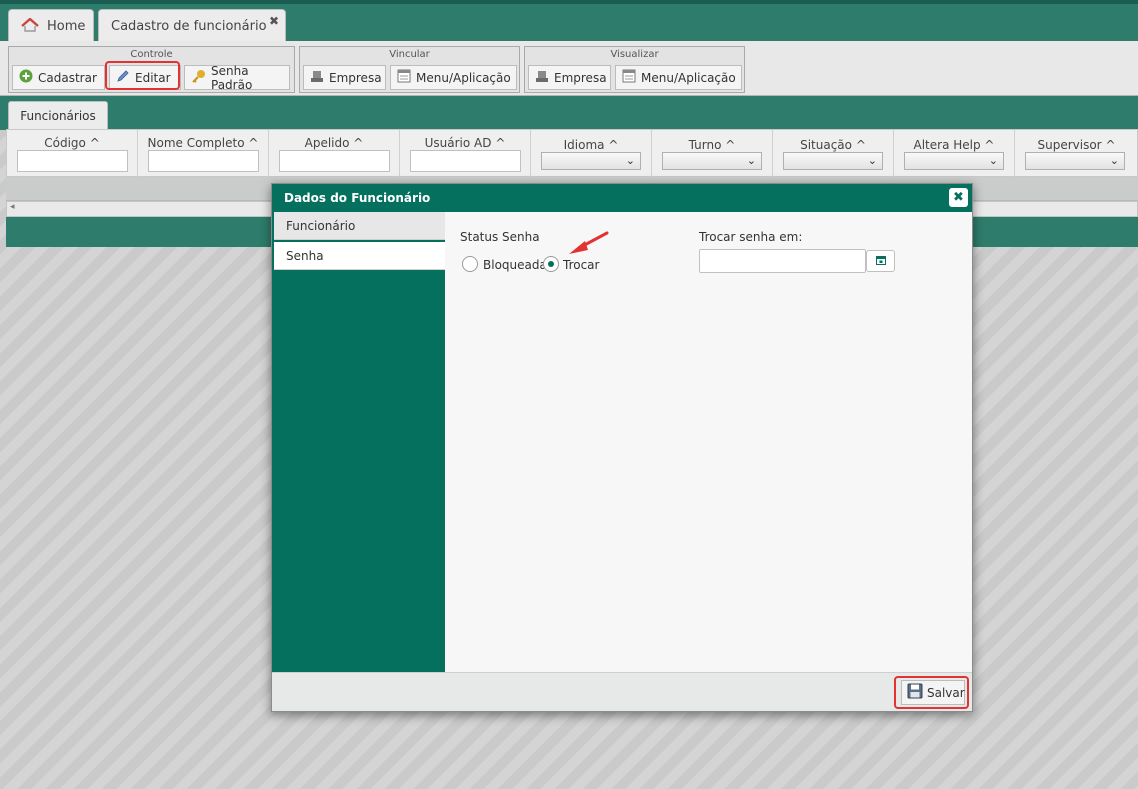  What do you see at coordinates (634, 54) in the screenshot?
I see `group-title-visualizar: Visualizar` at bounding box center [634, 54].